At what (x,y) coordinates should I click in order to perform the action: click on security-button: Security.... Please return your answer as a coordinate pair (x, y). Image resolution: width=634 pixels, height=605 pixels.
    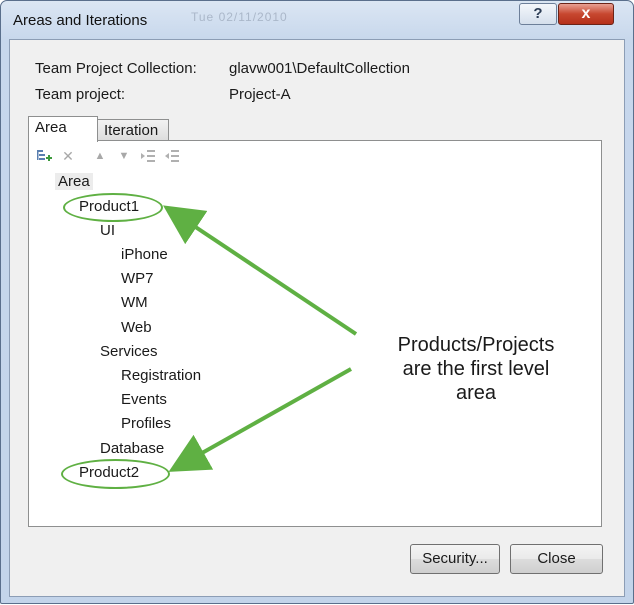
    Looking at the image, I should click on (455, 559).